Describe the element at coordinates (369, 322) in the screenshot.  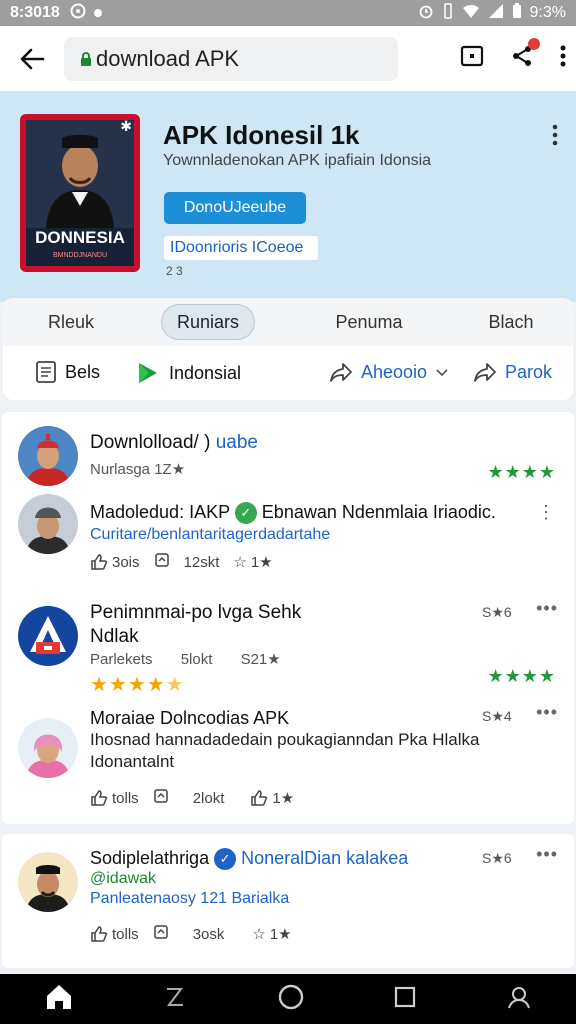
I see `tab-penuma: Penuma` at that location.